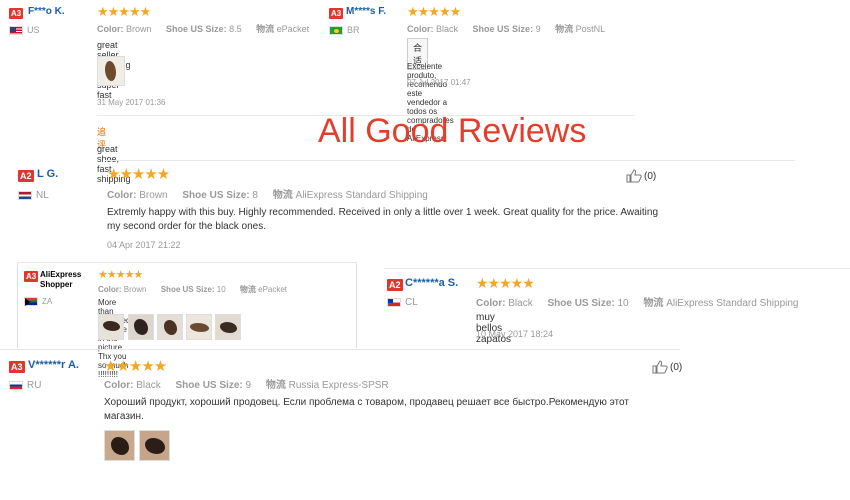  I want to click on reviewer-name: M****s F., so click(366, 11).